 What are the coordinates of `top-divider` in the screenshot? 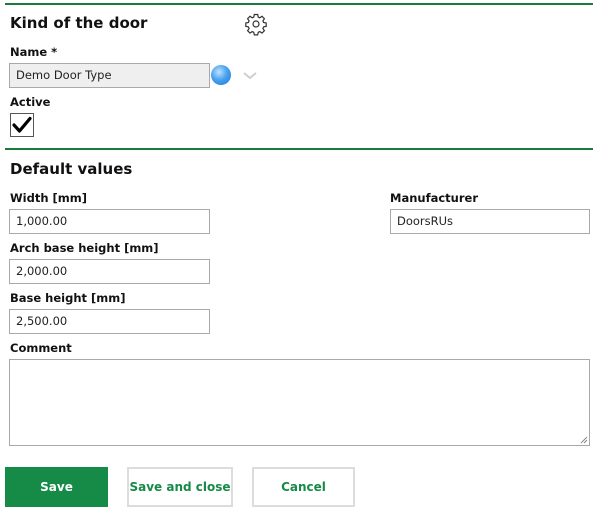 It's located at (299, 4).